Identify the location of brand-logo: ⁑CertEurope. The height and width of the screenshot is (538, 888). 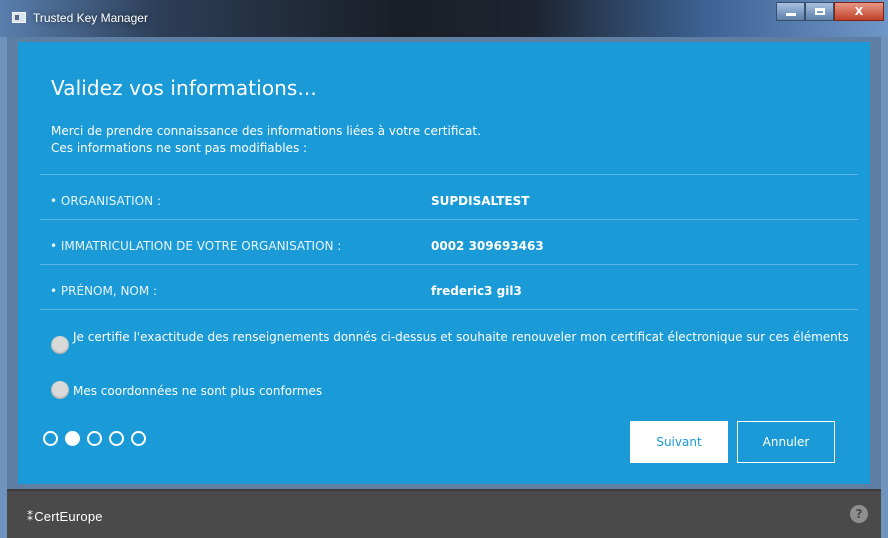
(65, 516).